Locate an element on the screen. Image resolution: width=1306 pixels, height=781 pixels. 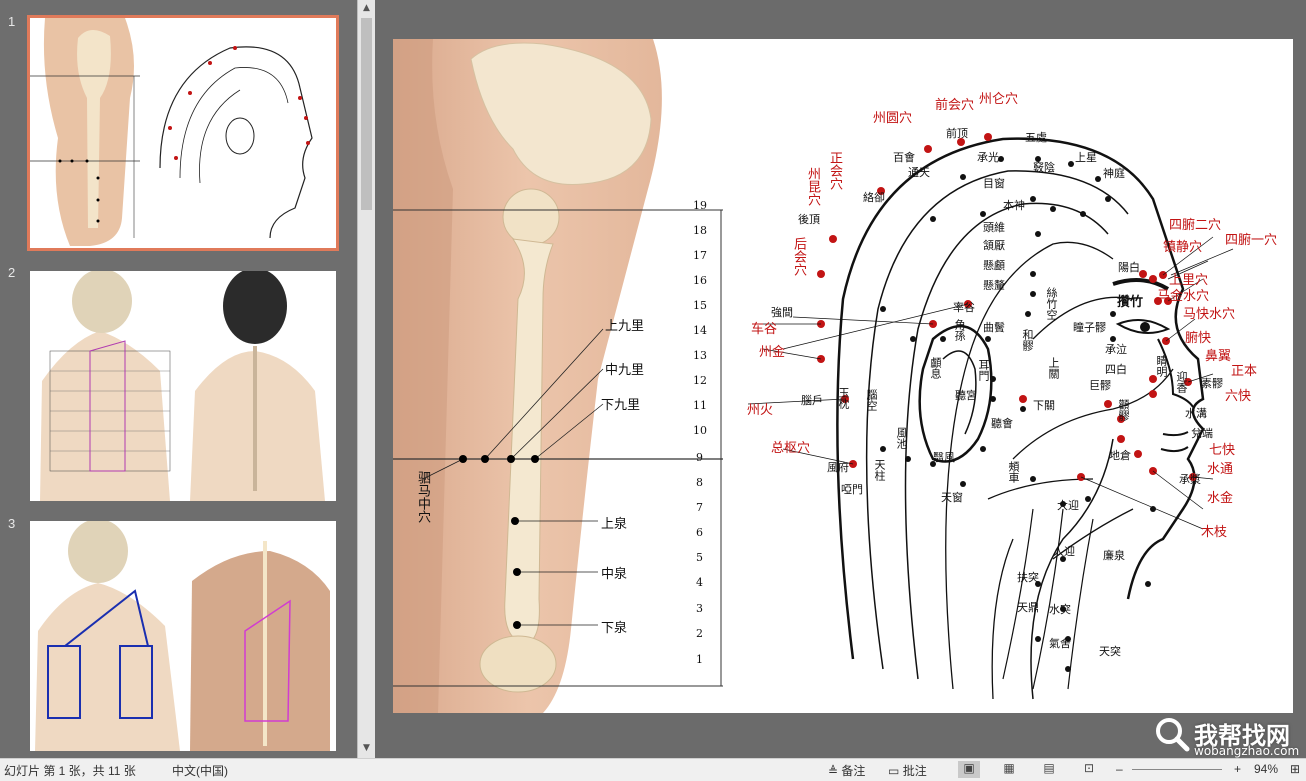
point-fukuai: 腑快 is located at coordinates (1198, 338).